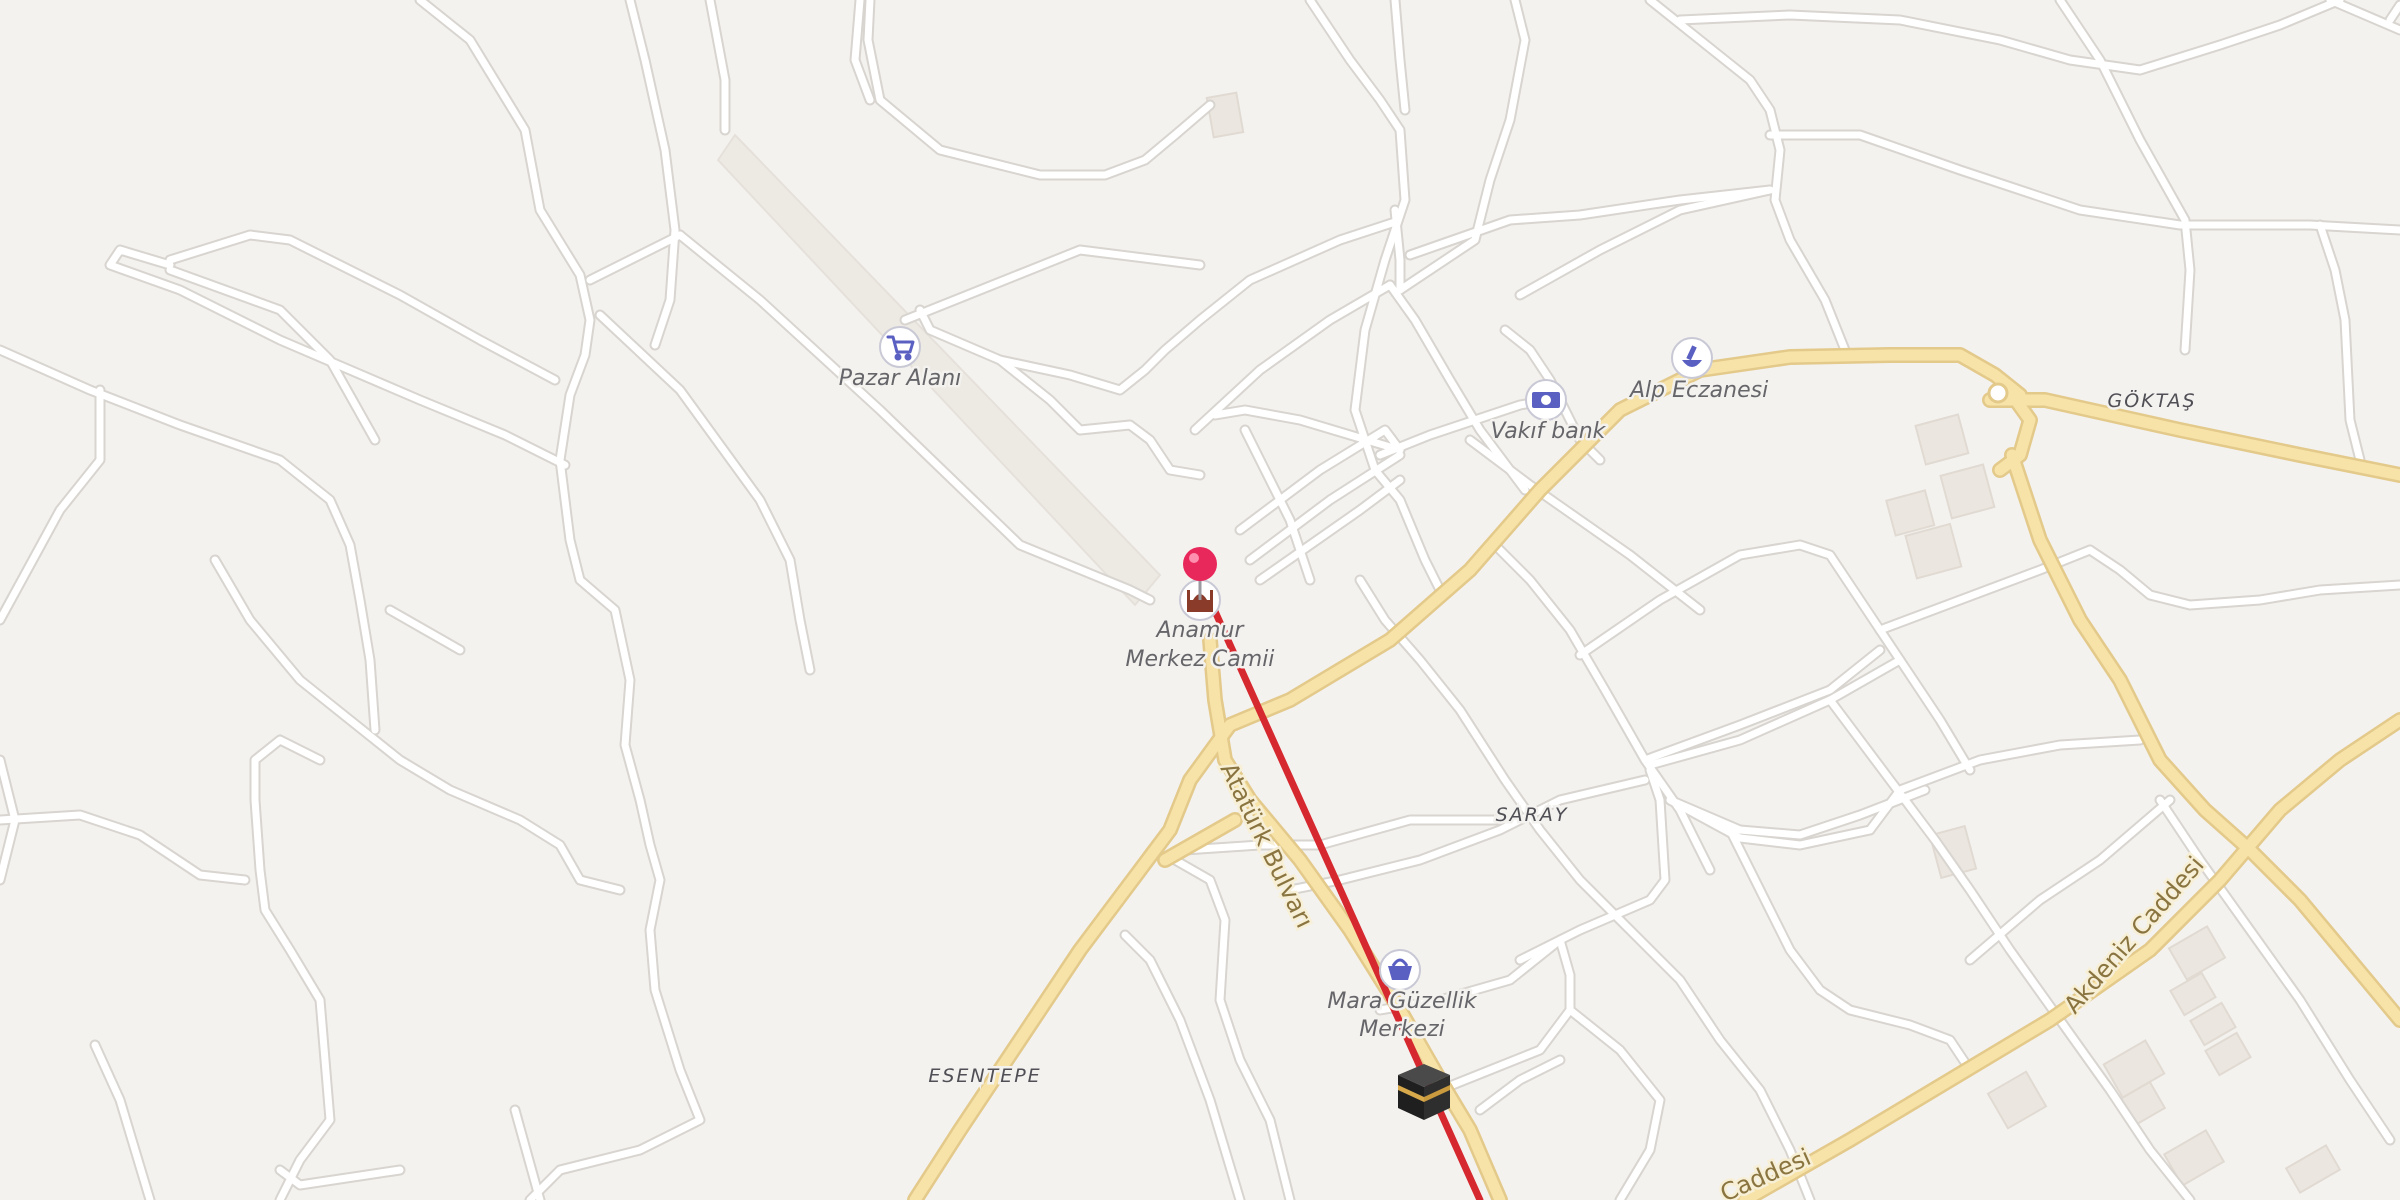  I want to click on banknote-icon, so click(1546, 400).